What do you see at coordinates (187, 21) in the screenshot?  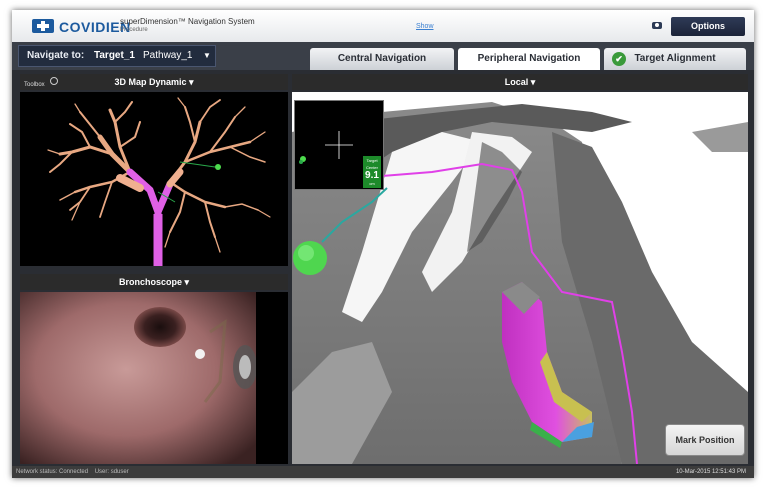 I see `system-name: superDimension™ Navigation System` at bounding box center [187, 21].